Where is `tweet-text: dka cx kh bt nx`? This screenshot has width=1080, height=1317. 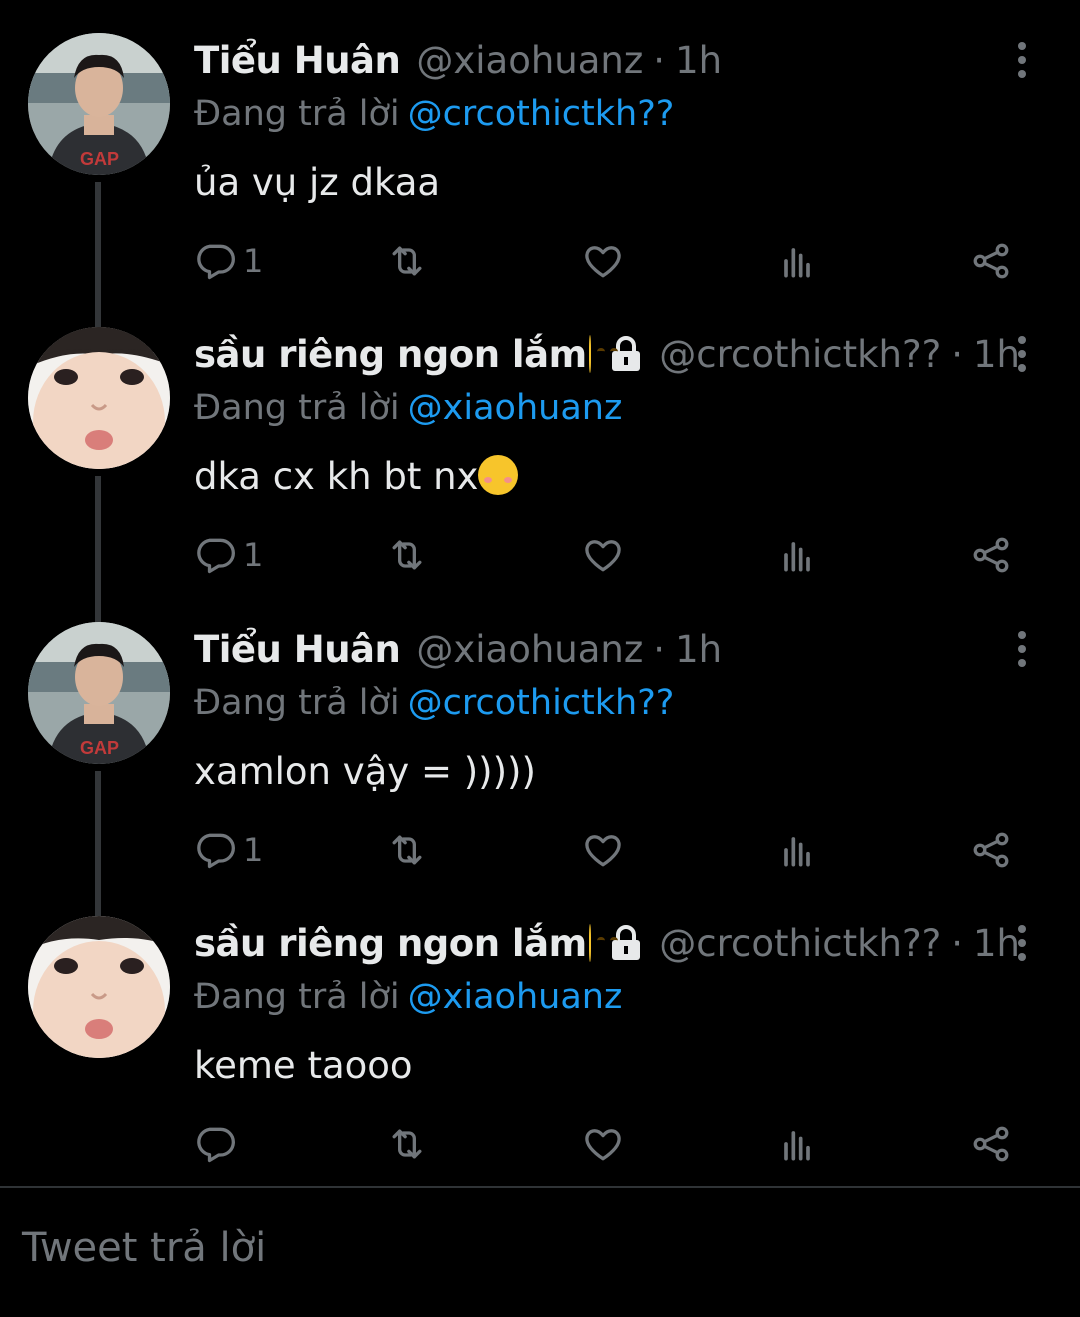 tweet-text: dka cx kh bt nx is located at coordinates (607, 477).